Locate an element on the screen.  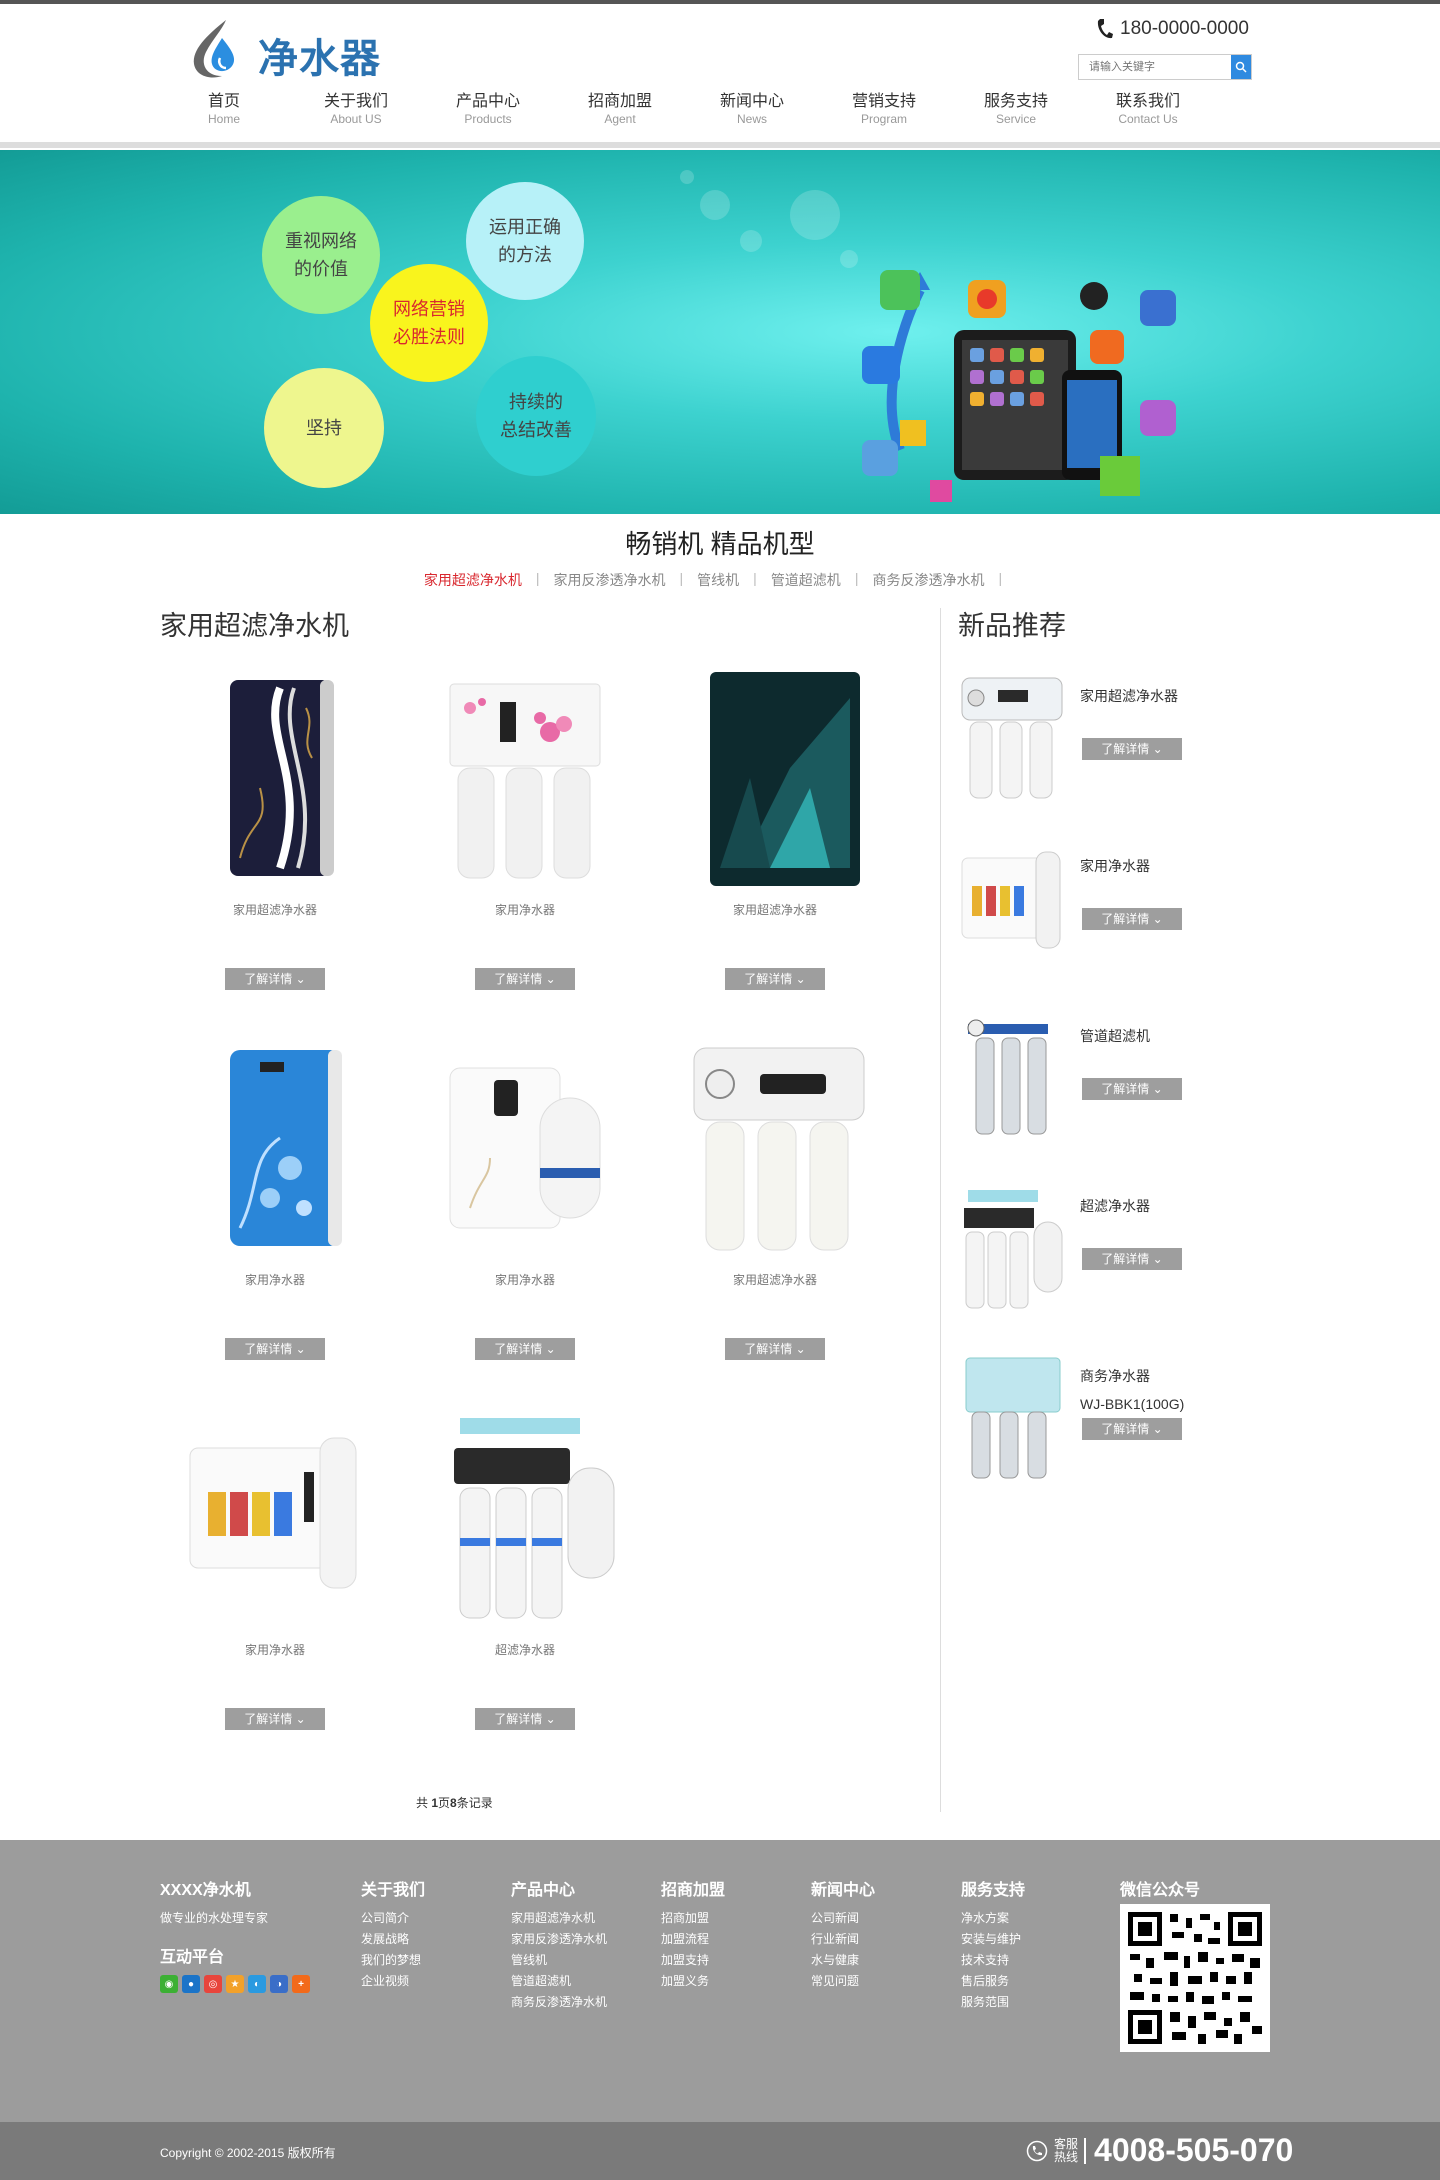
nav-program: 营销支持 Program is located at coordinates (884, 112).